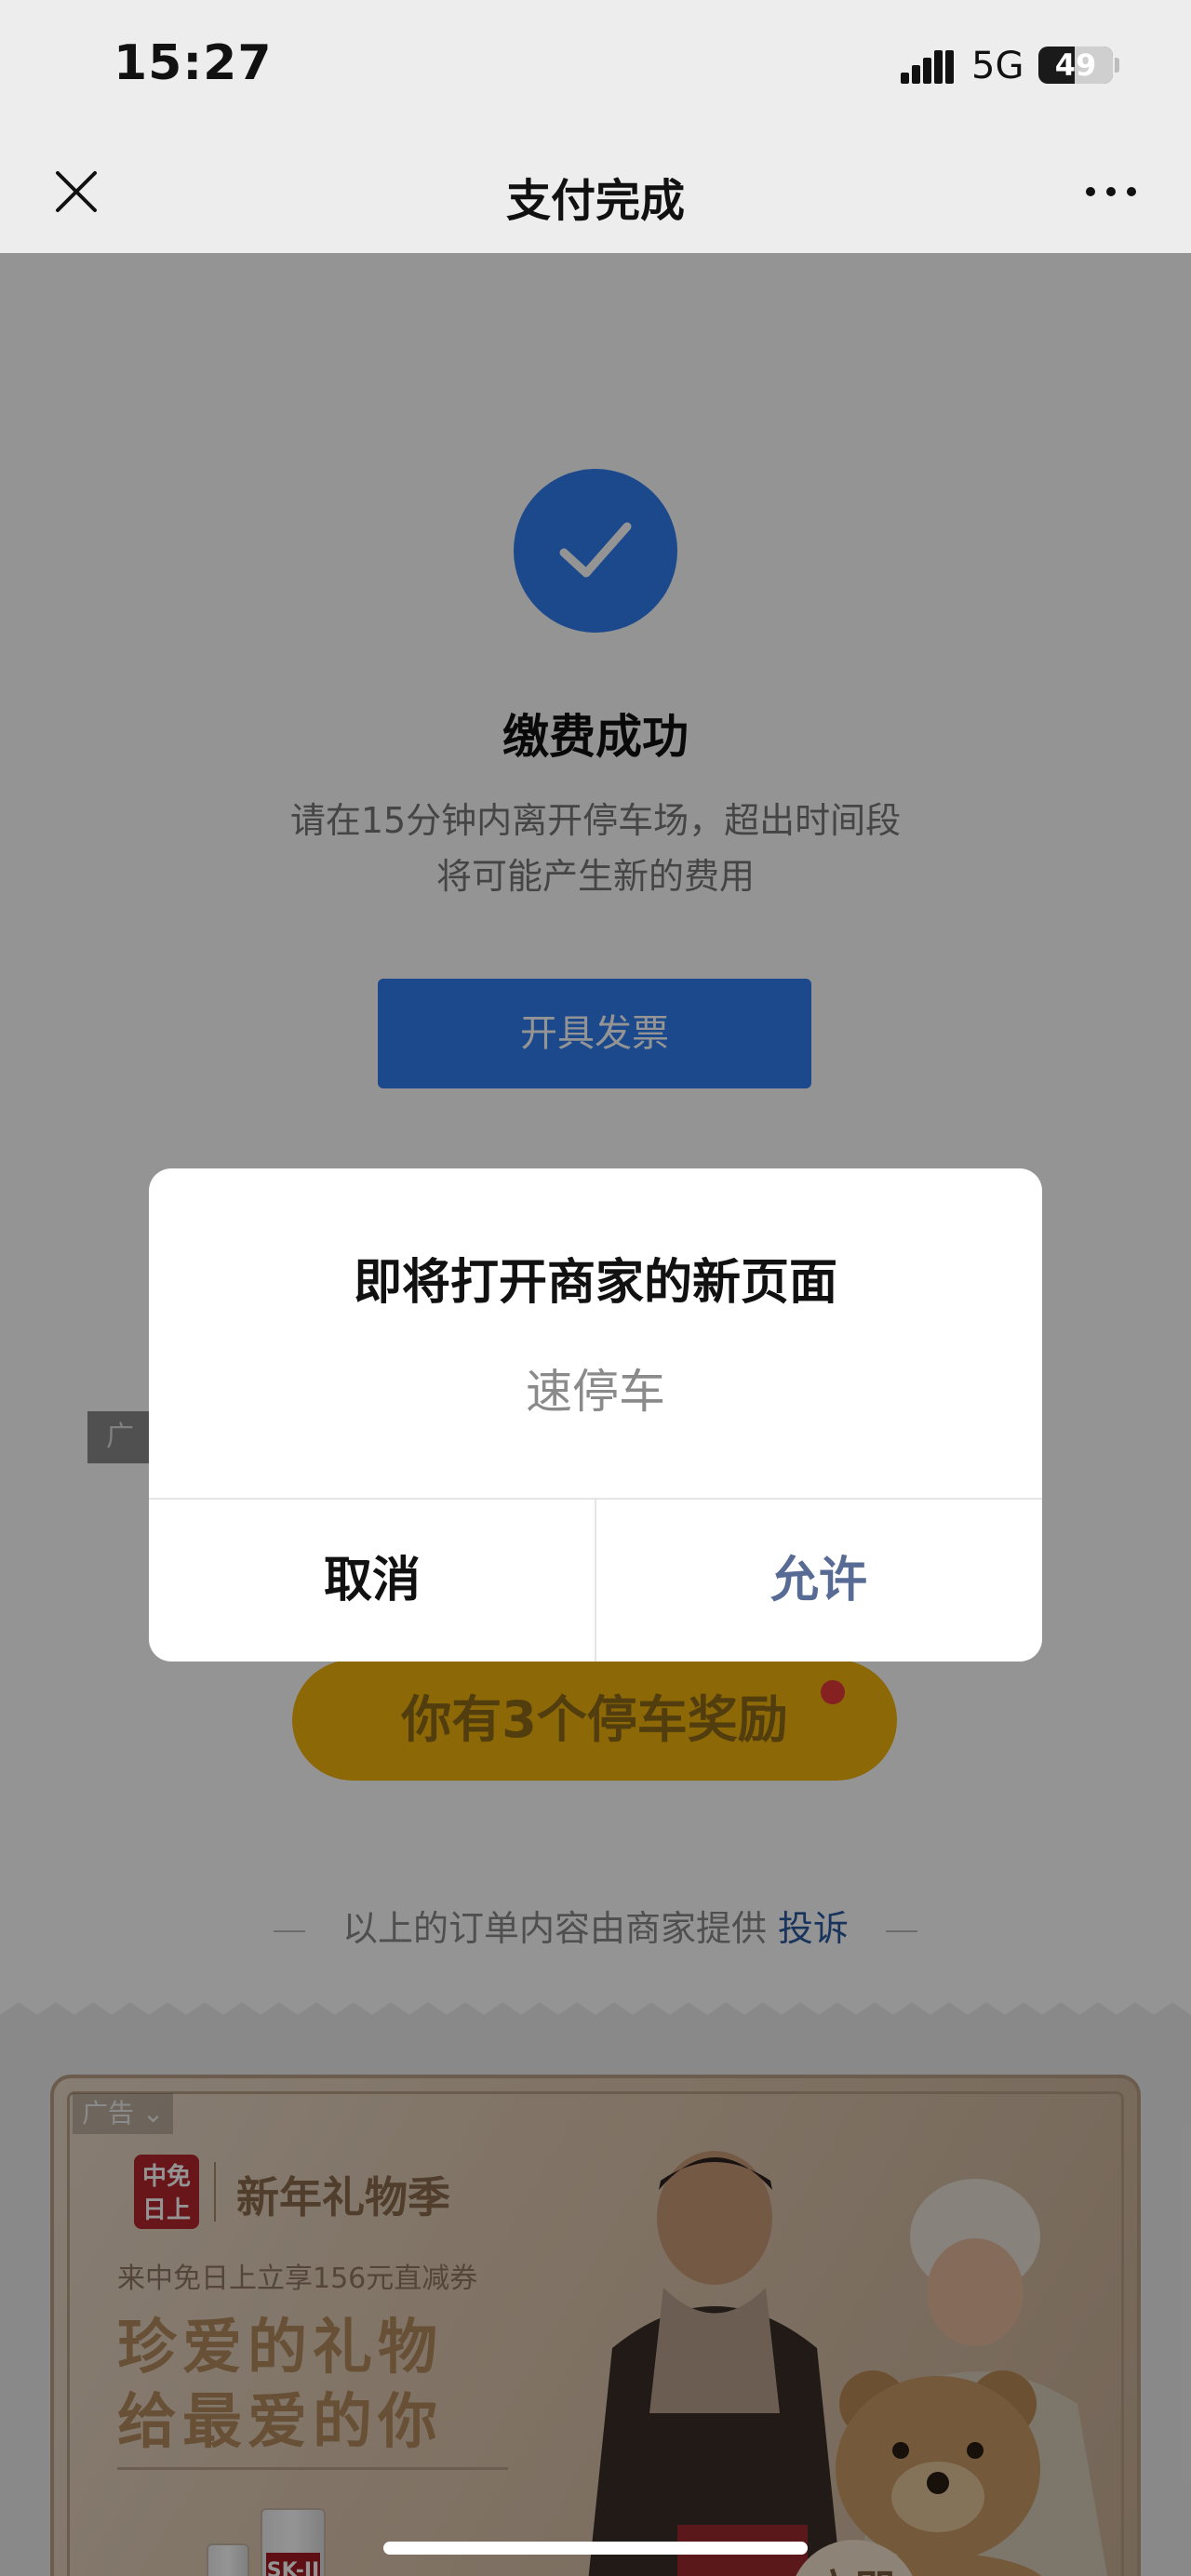 The width and height of the screenshot is (1191, 2576). I want to click on status-bar: 15:27 5G 49, so click(595, 65).